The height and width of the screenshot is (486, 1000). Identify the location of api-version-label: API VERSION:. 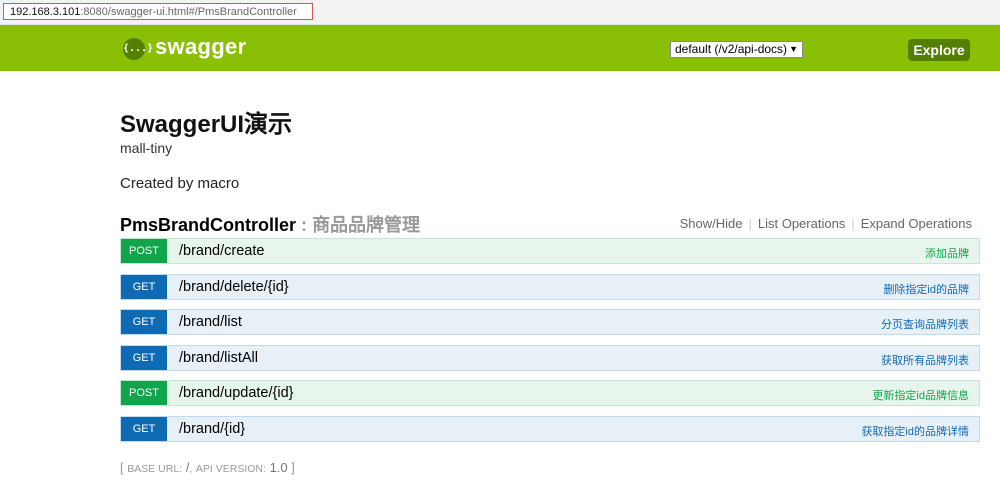
(230, 469).